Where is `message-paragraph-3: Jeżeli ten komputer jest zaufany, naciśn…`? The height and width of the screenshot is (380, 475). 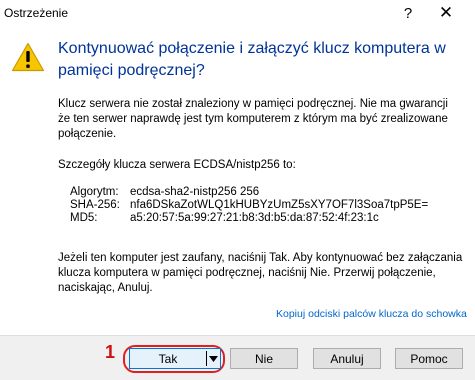 message-paragraph-3: Jeżeli ten komputer jest zaufany, naciśn… is located at coordinates (260, 273).